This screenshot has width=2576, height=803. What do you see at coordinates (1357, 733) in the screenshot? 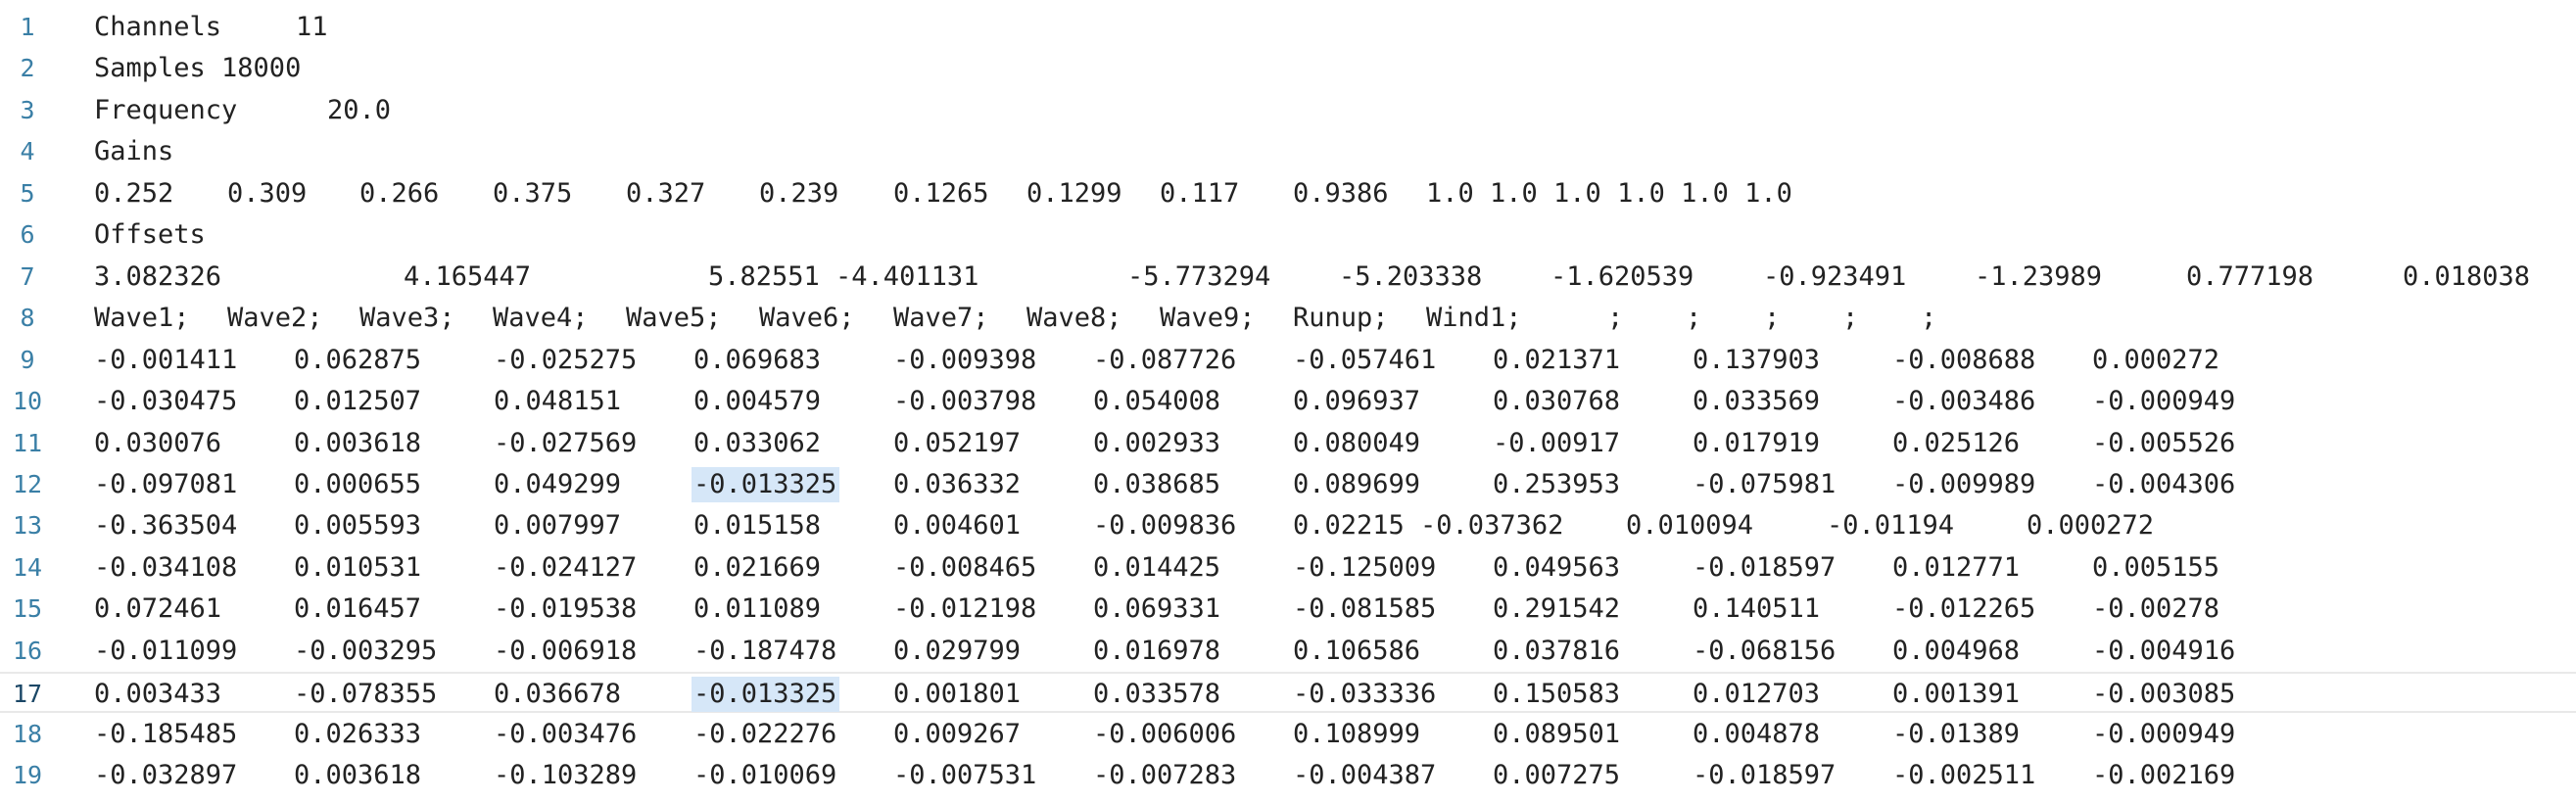
I see `line-token: 0.108999` at bounding box center [1357, 733].